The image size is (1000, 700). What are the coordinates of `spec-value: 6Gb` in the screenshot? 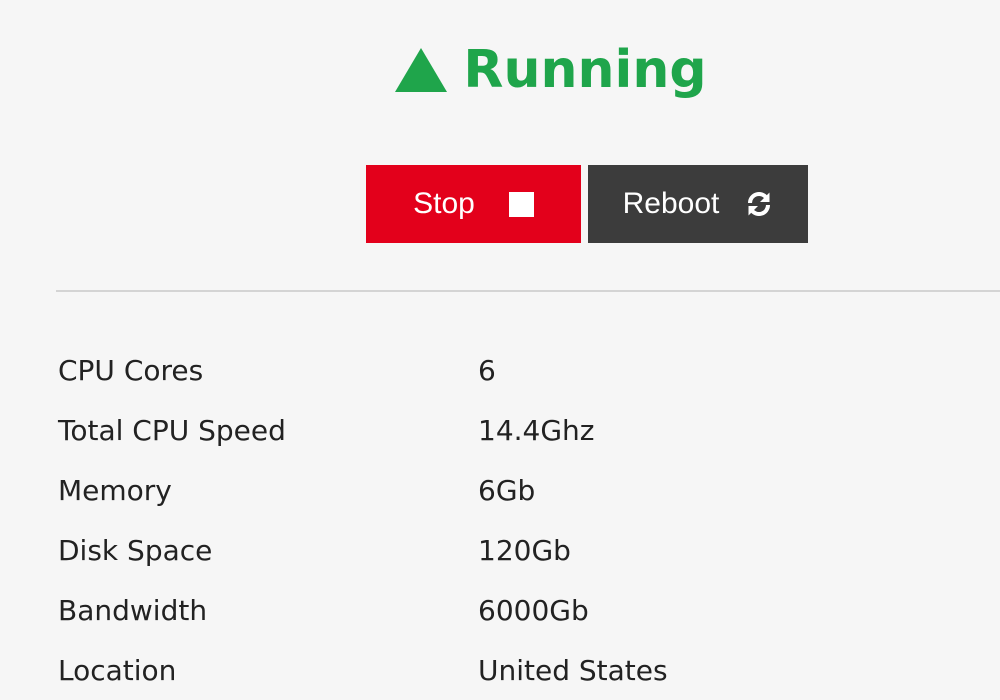 It's located at (507, 490).